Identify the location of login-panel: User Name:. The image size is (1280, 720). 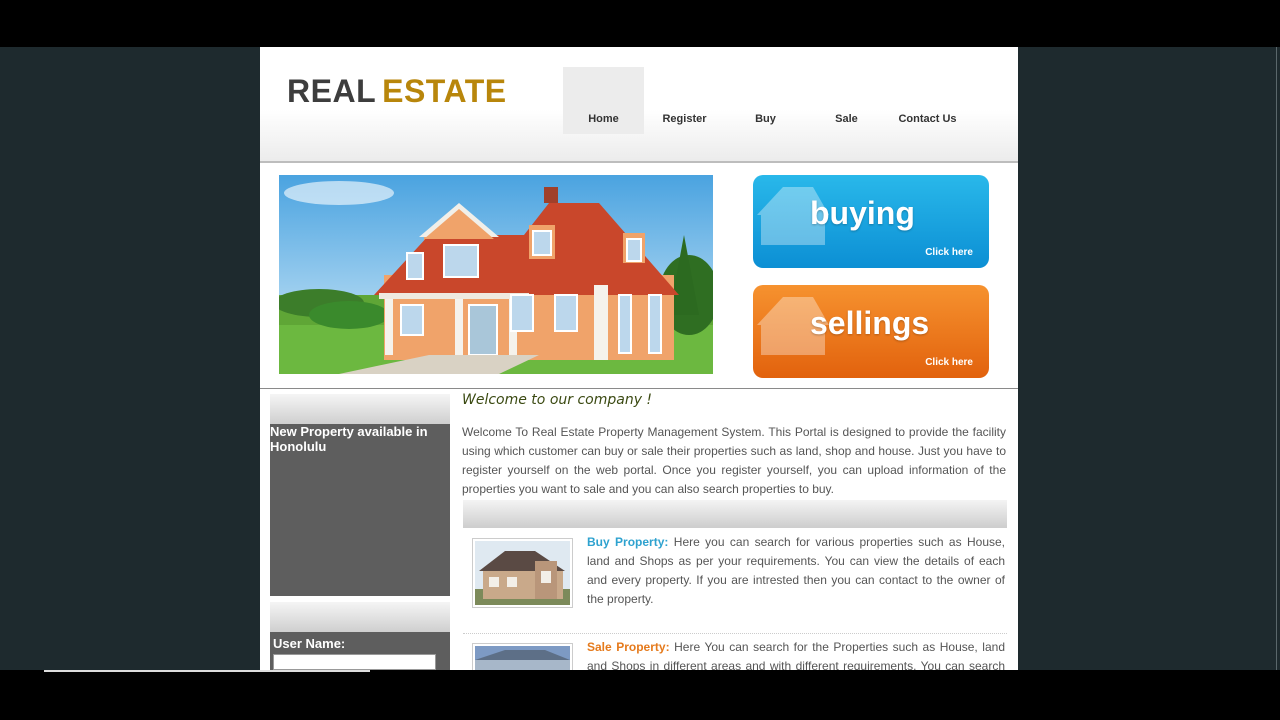
(360, 636).